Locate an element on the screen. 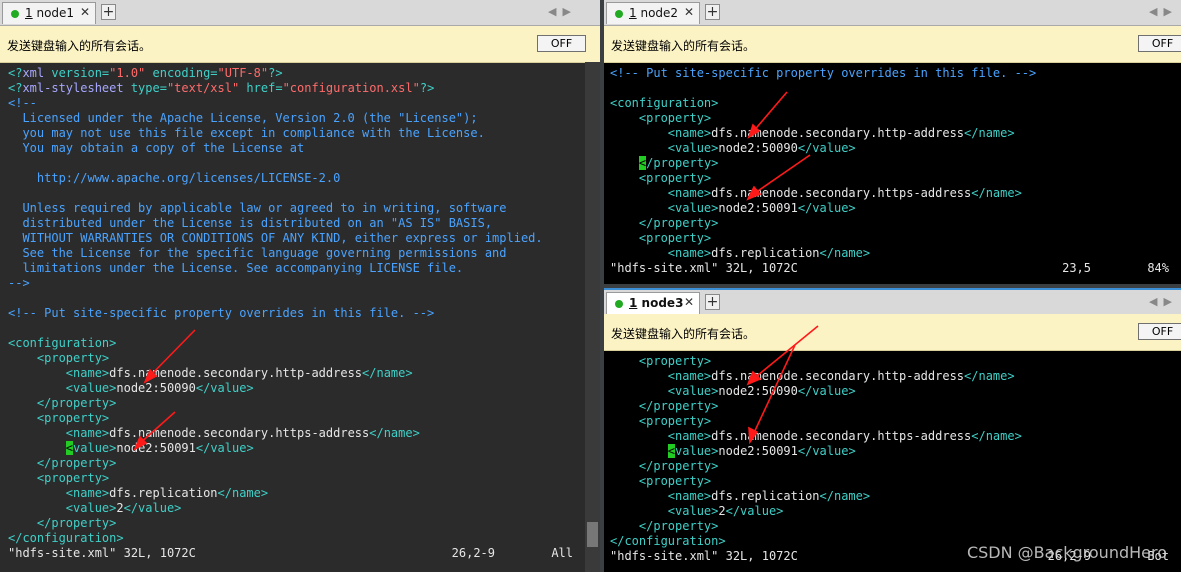  code-token: dfs.namenode.secondary.http-address is located at coordinates (236, 373).